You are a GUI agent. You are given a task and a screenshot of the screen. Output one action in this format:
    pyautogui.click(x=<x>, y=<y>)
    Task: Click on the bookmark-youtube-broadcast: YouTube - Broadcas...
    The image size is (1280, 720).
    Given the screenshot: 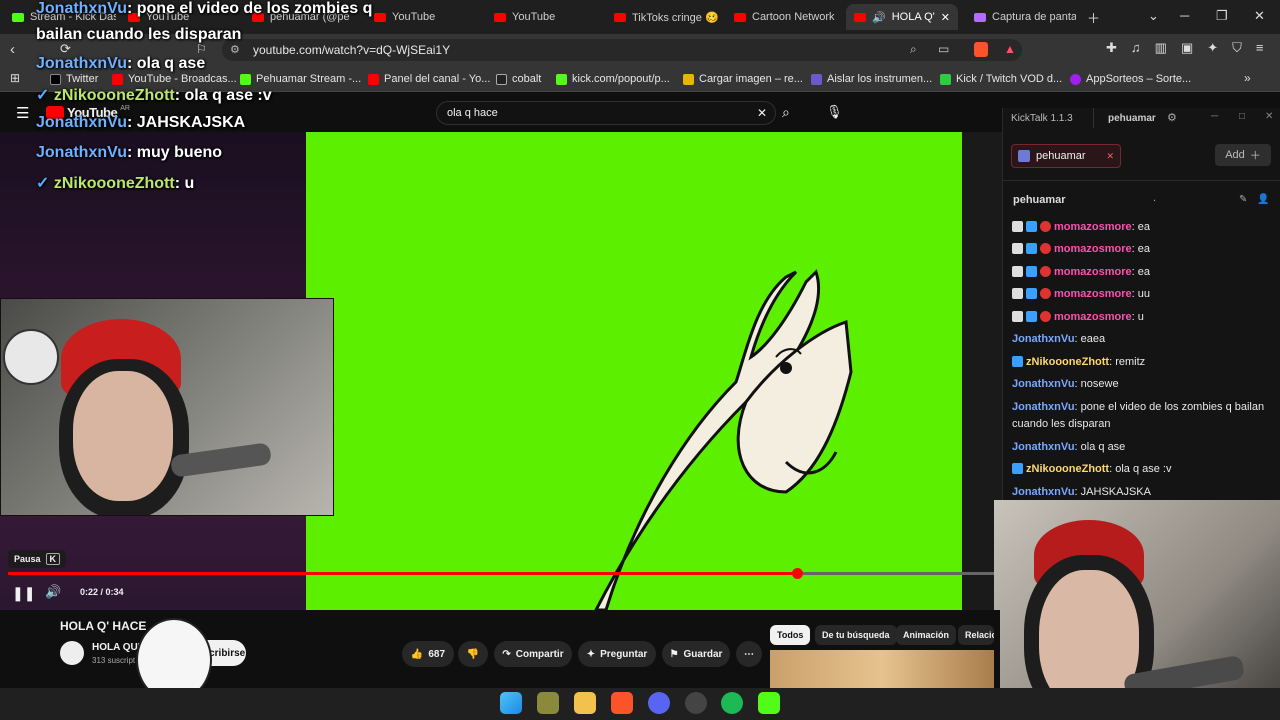 What is the action you would take?
    pyautogui.click(x=174, y=79)
    